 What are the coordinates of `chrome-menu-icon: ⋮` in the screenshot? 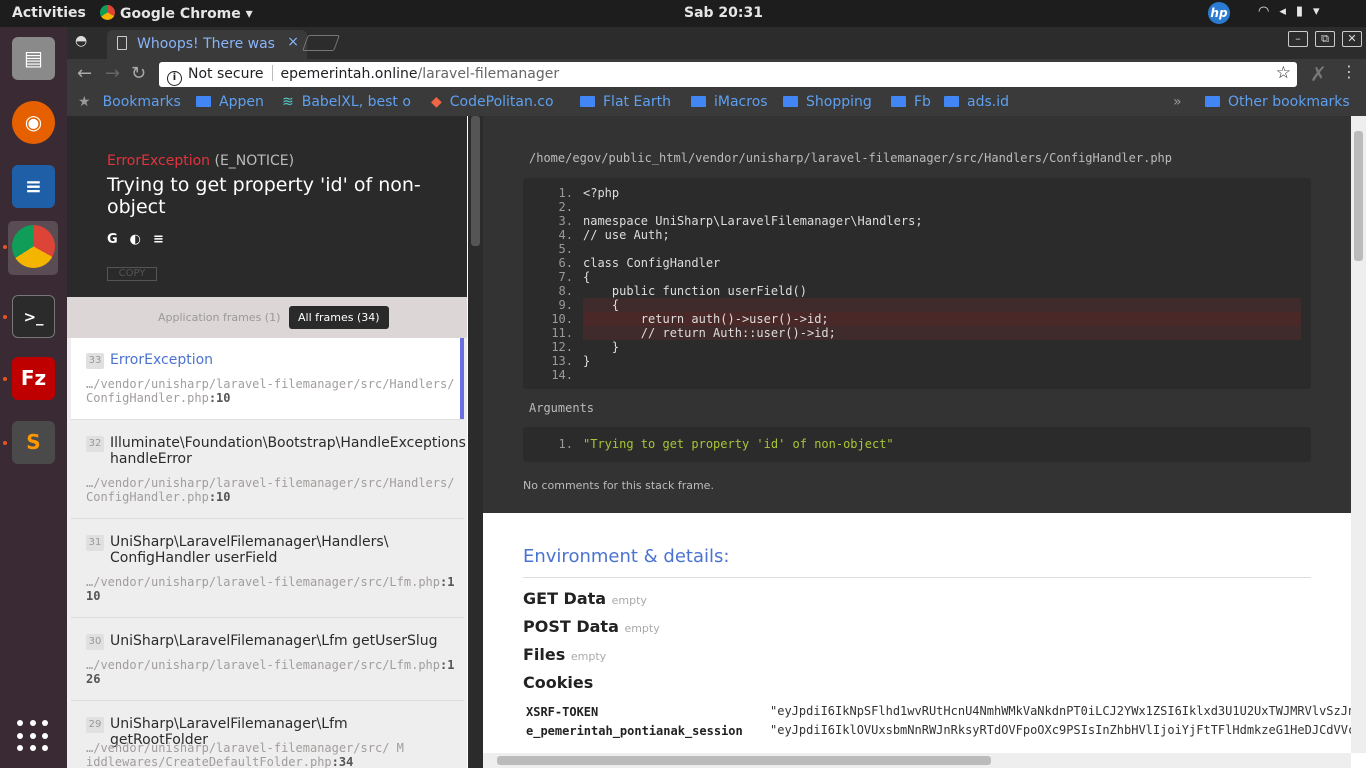 It's located at (1349, 71).